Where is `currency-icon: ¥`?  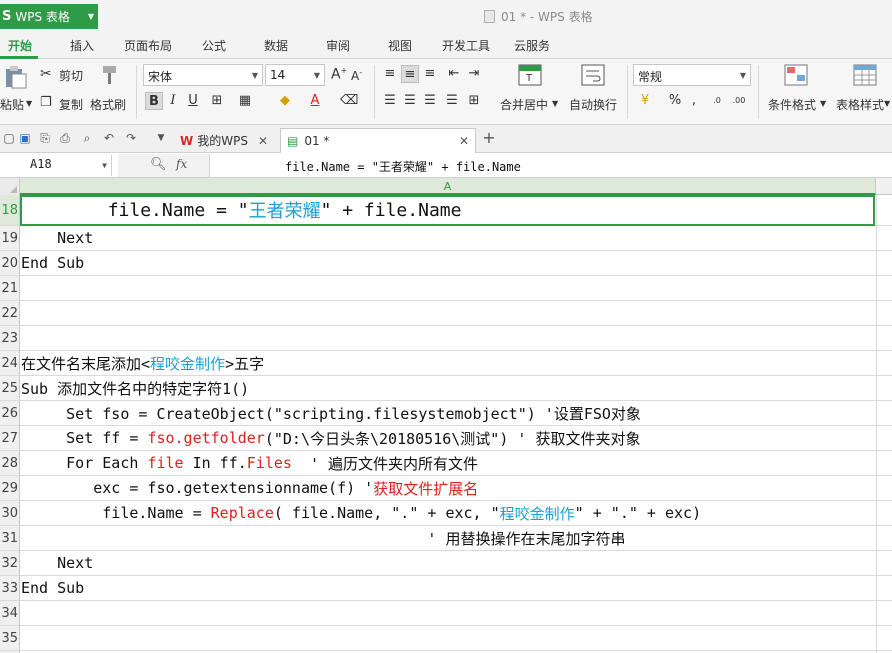
currency-icon: ¥ is located at coordinates (645, 101).